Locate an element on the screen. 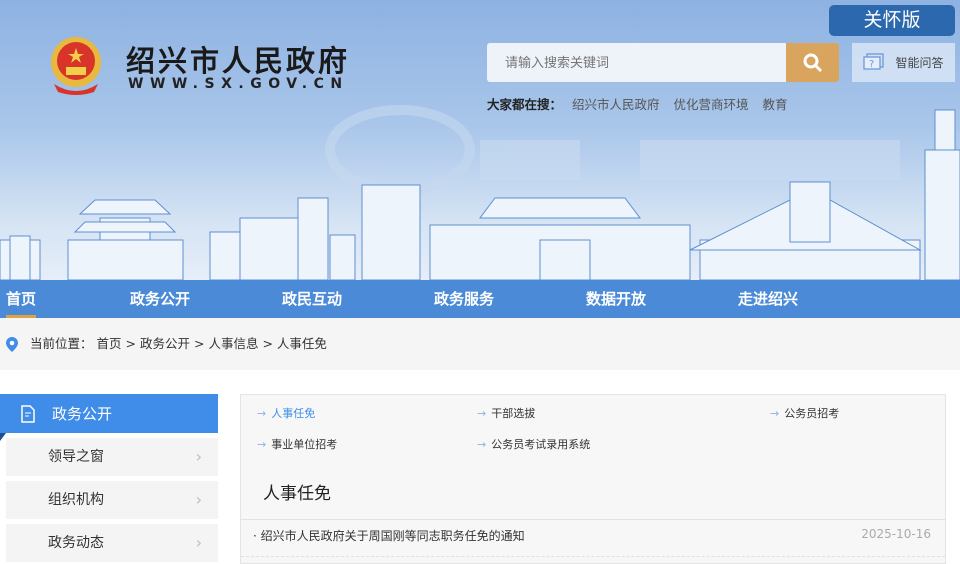 Image resolution: width=960 pixels, height=564 pixels. smart-qa-button: ? 智能问答 is located at coordinates (903, 62).